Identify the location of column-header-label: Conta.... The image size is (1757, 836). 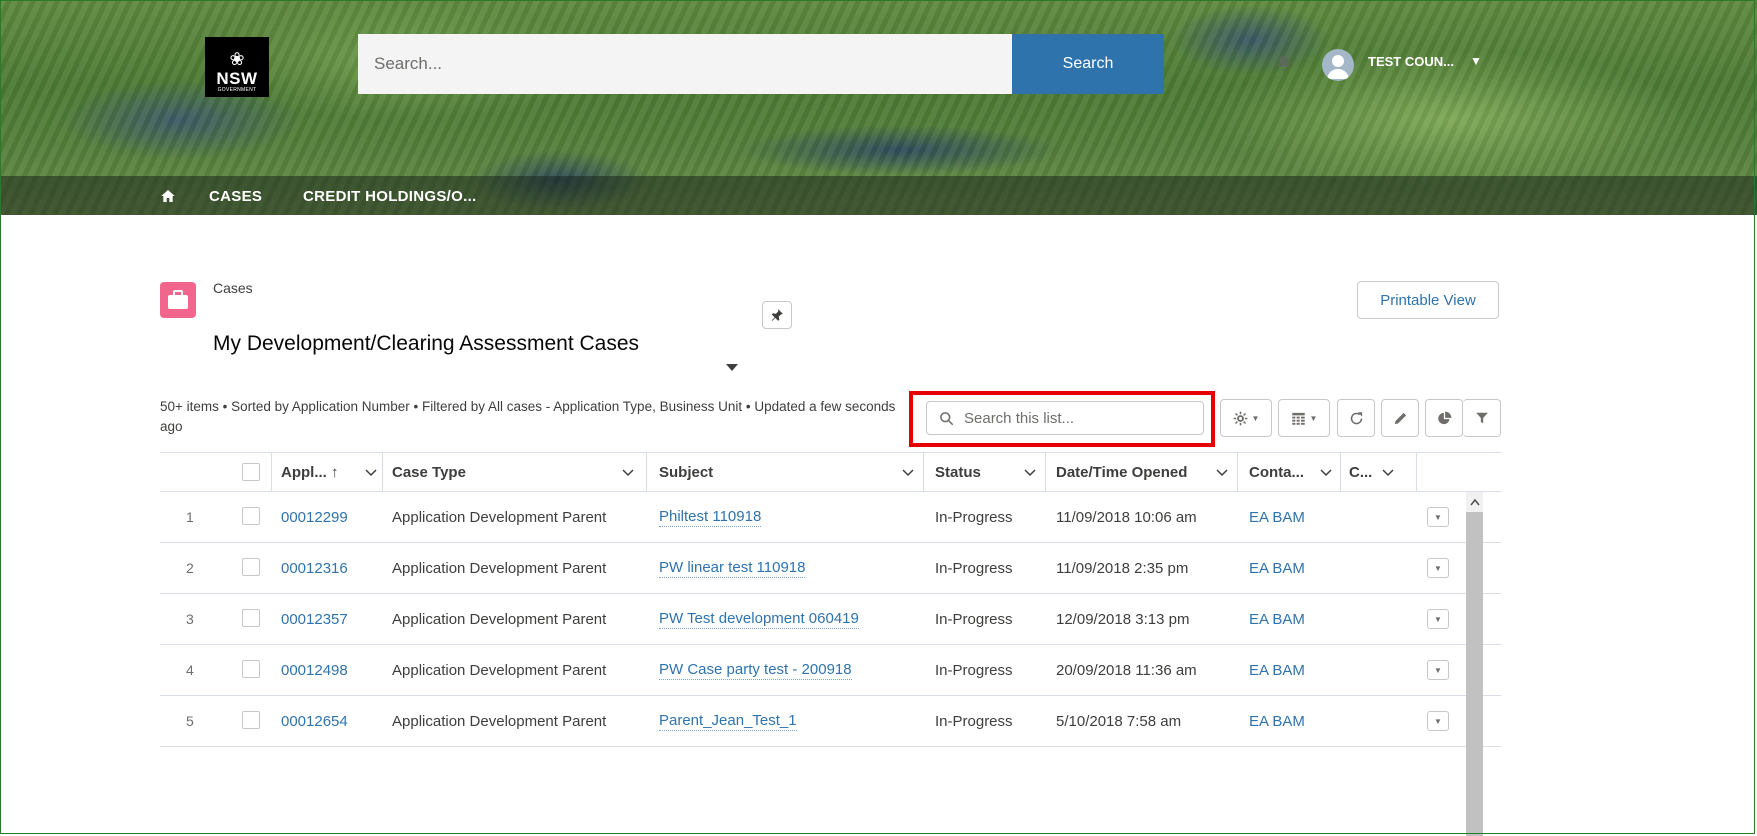
(1276, 472).